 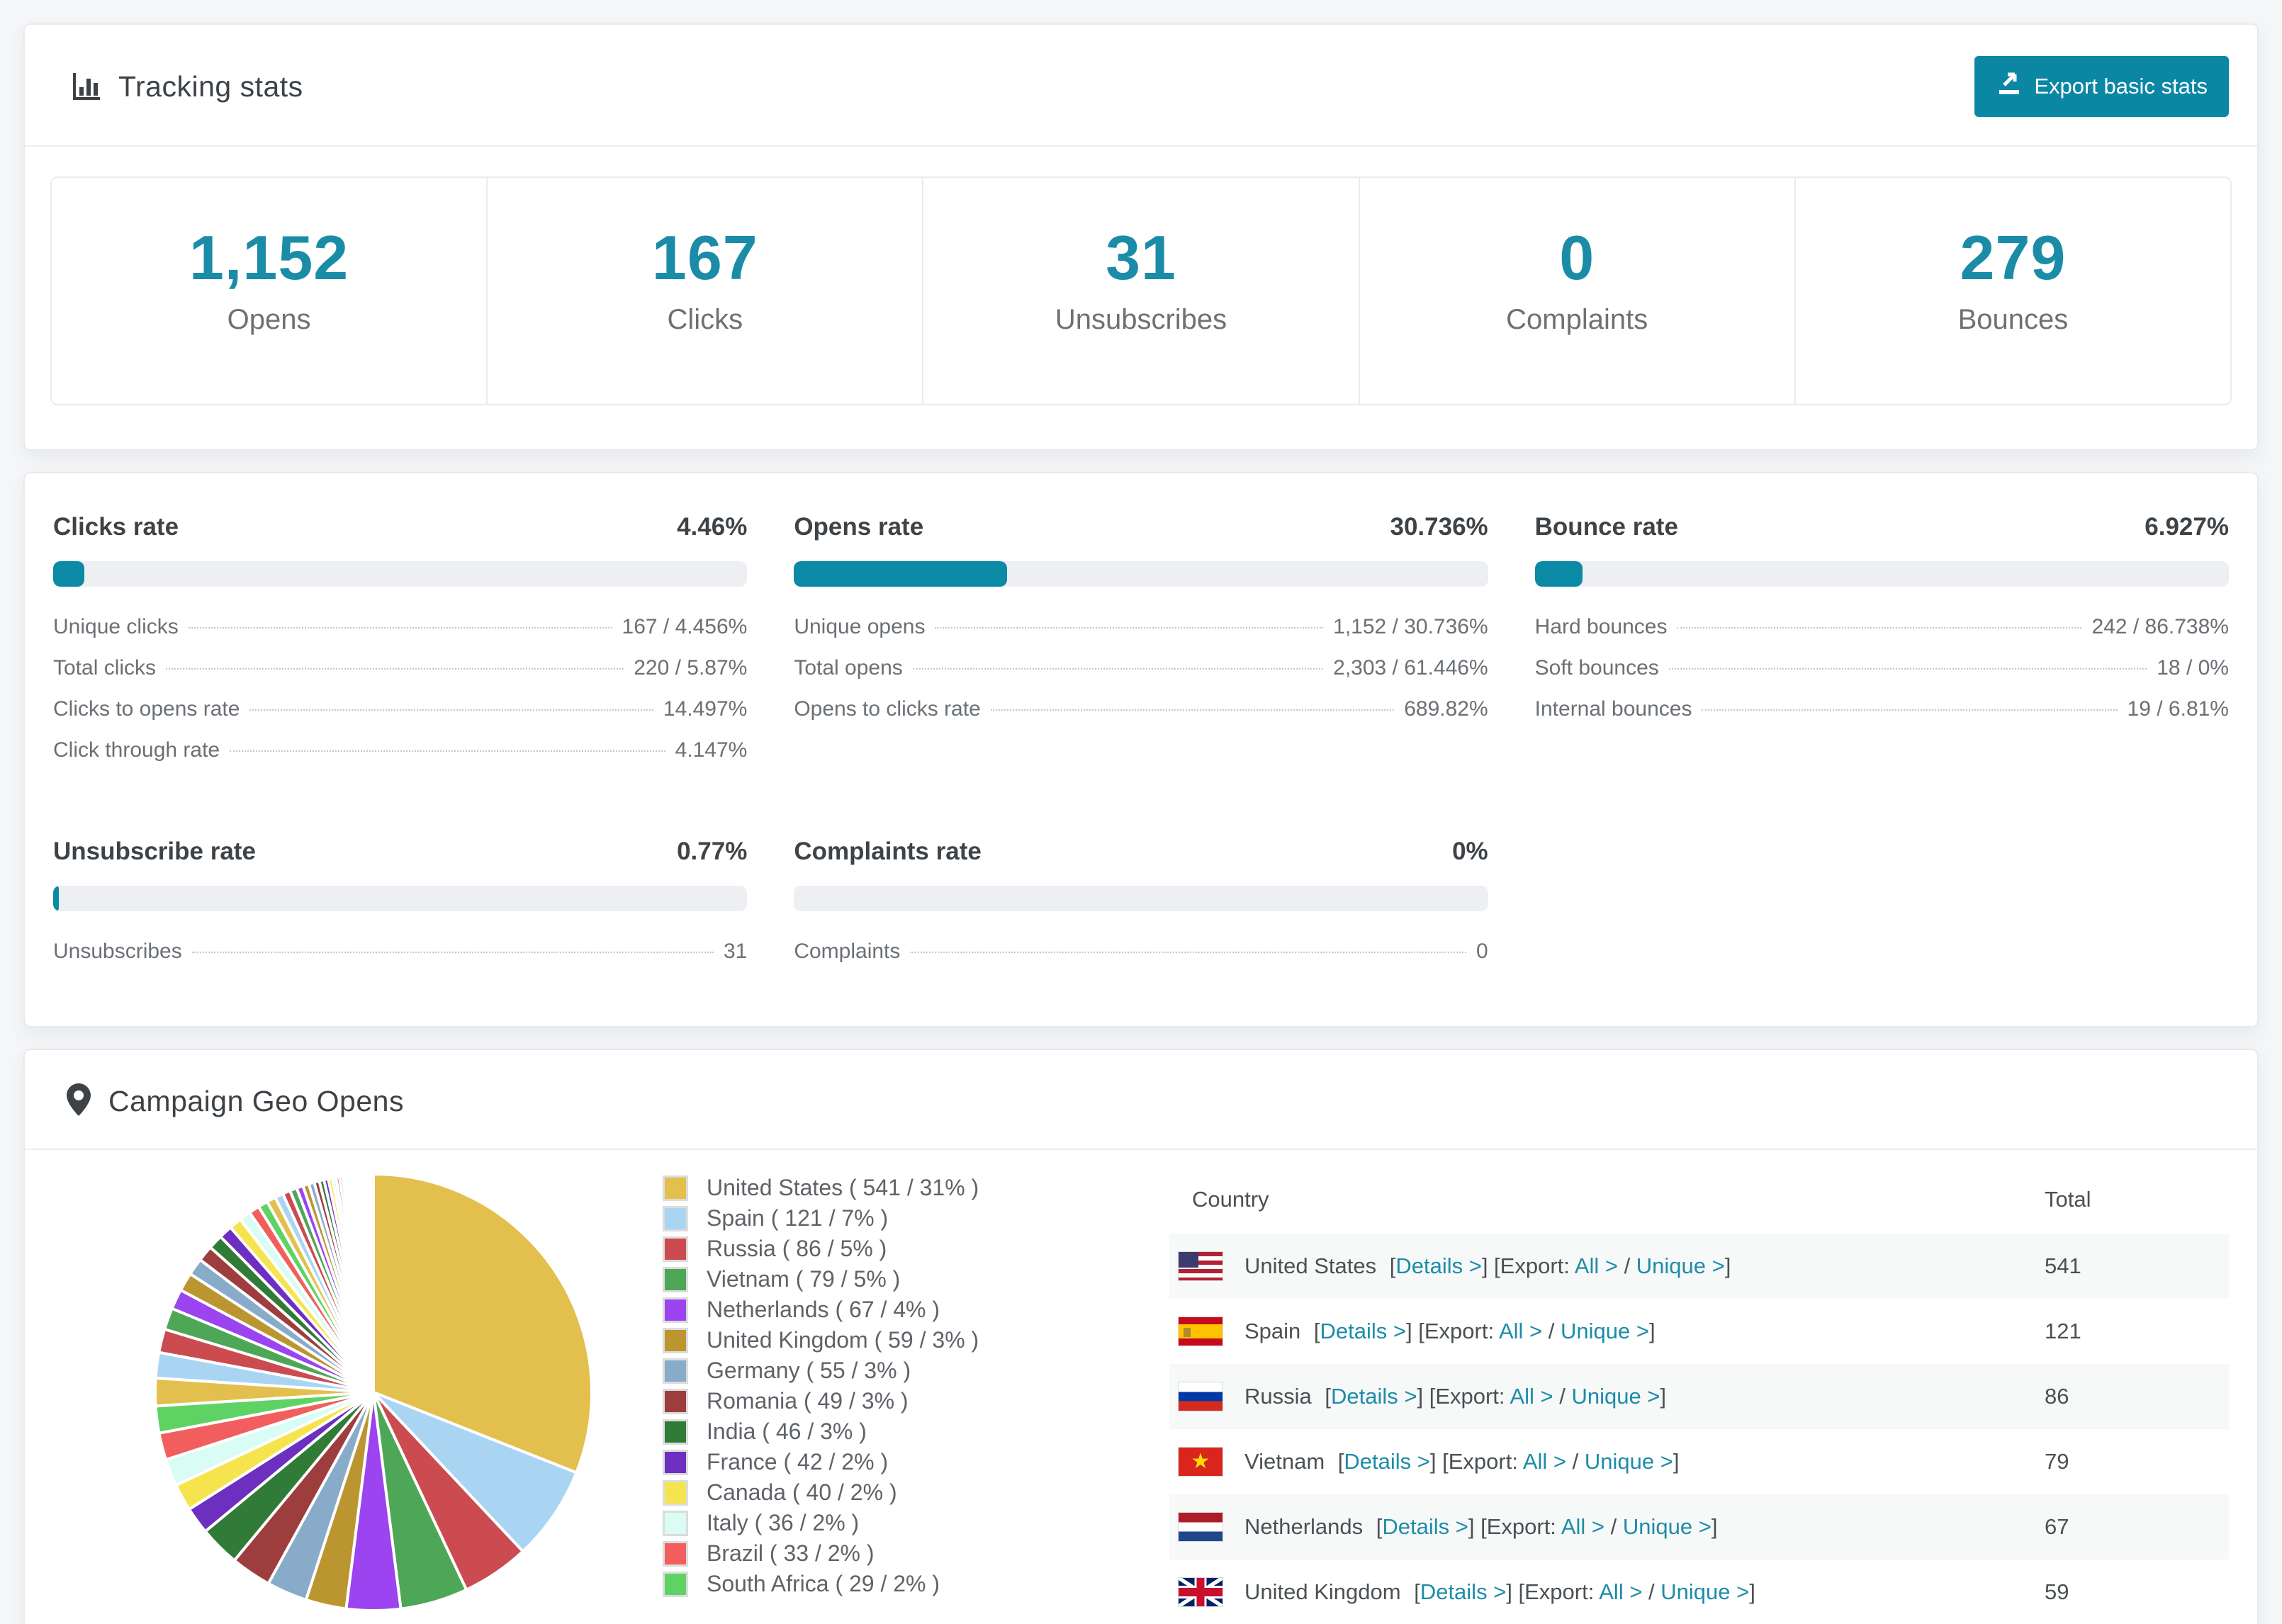 What do you see at coordinates (211, 86) in the screenshot?
I see `page-title: Tracking stats` at bounding box center [211, 86].